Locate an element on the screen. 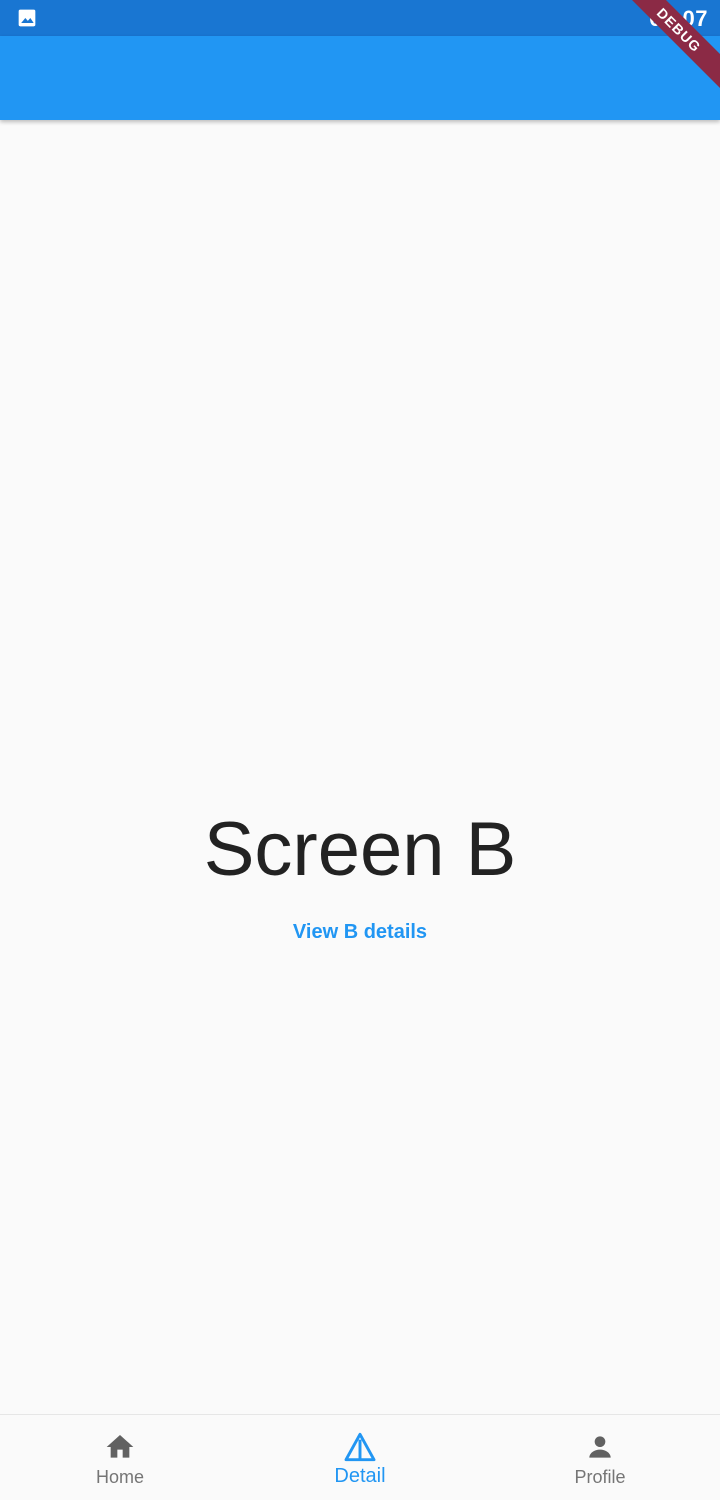 The image size is (720, 1500). nav-item-detail: Detail is located at coordinates (360, 1457).